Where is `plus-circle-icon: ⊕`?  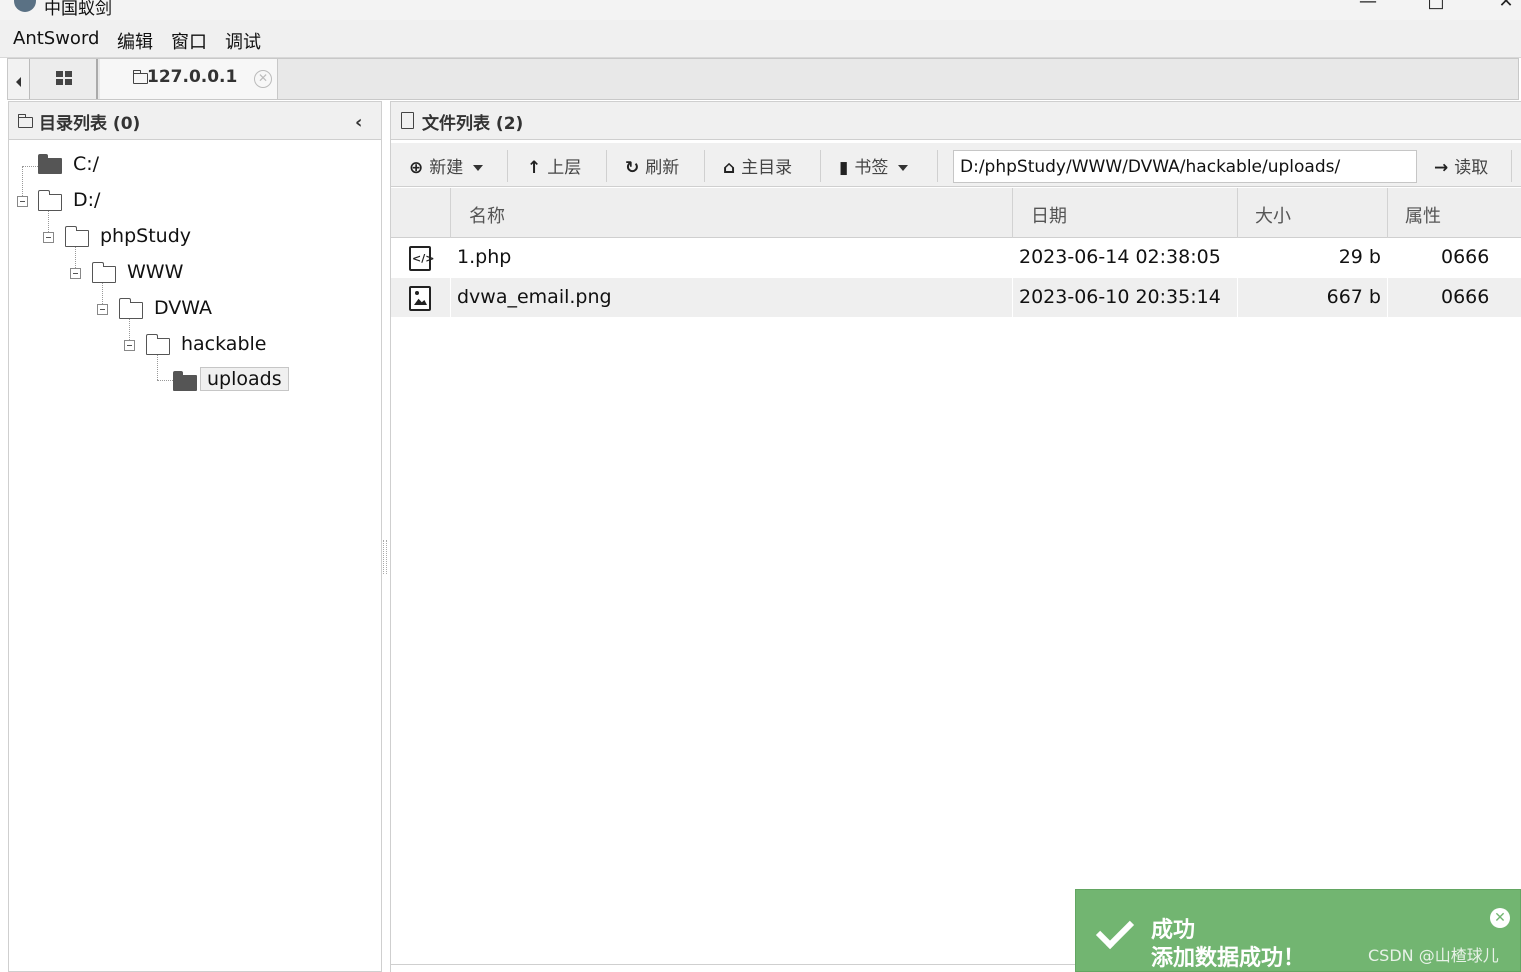
plus-circle-icon: ⊕ is located at coordinates (416, 168).